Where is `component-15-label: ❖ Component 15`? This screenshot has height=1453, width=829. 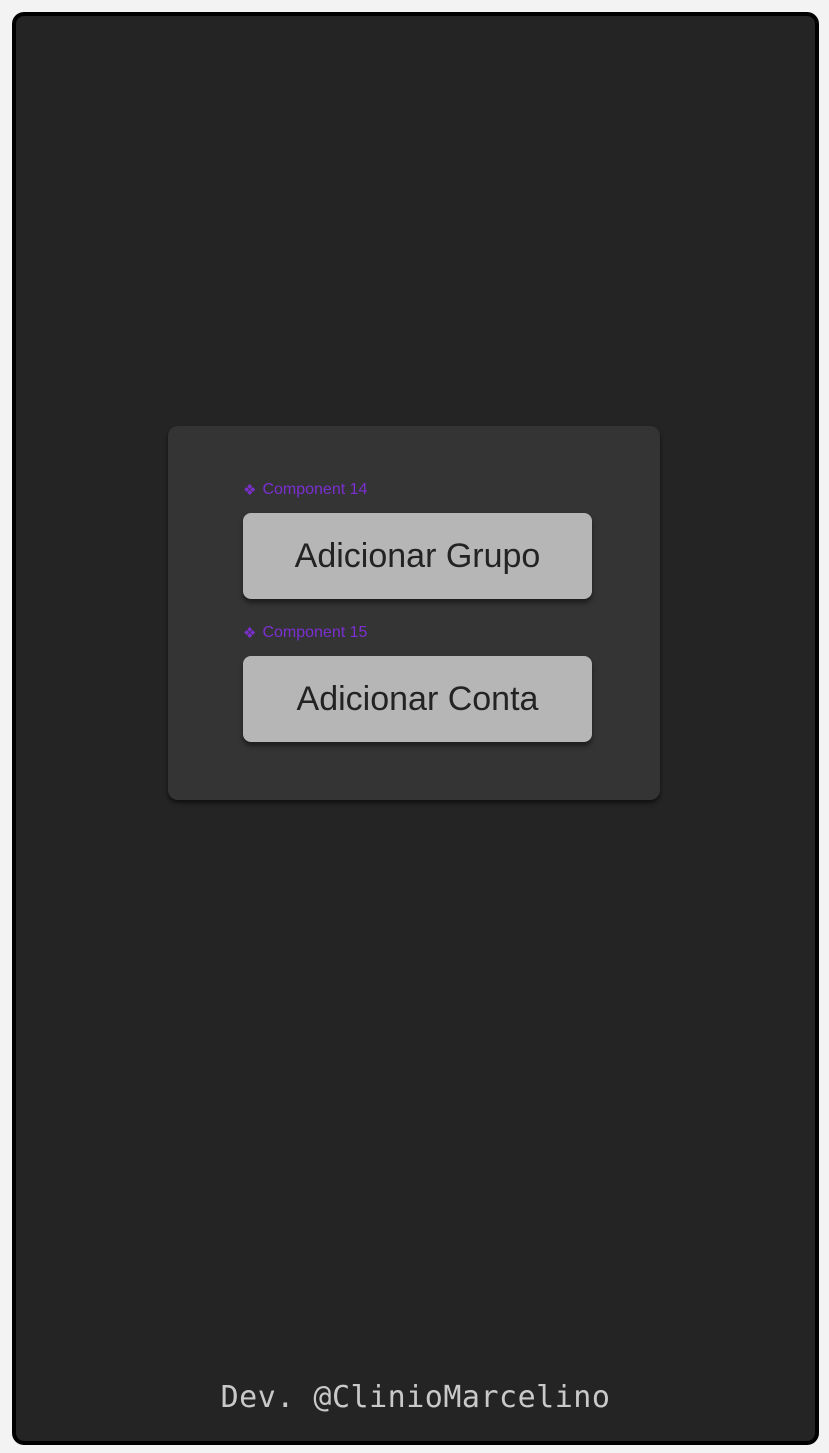 component-15-label: ❖ Component 15 is located at coordinates (305, 633).